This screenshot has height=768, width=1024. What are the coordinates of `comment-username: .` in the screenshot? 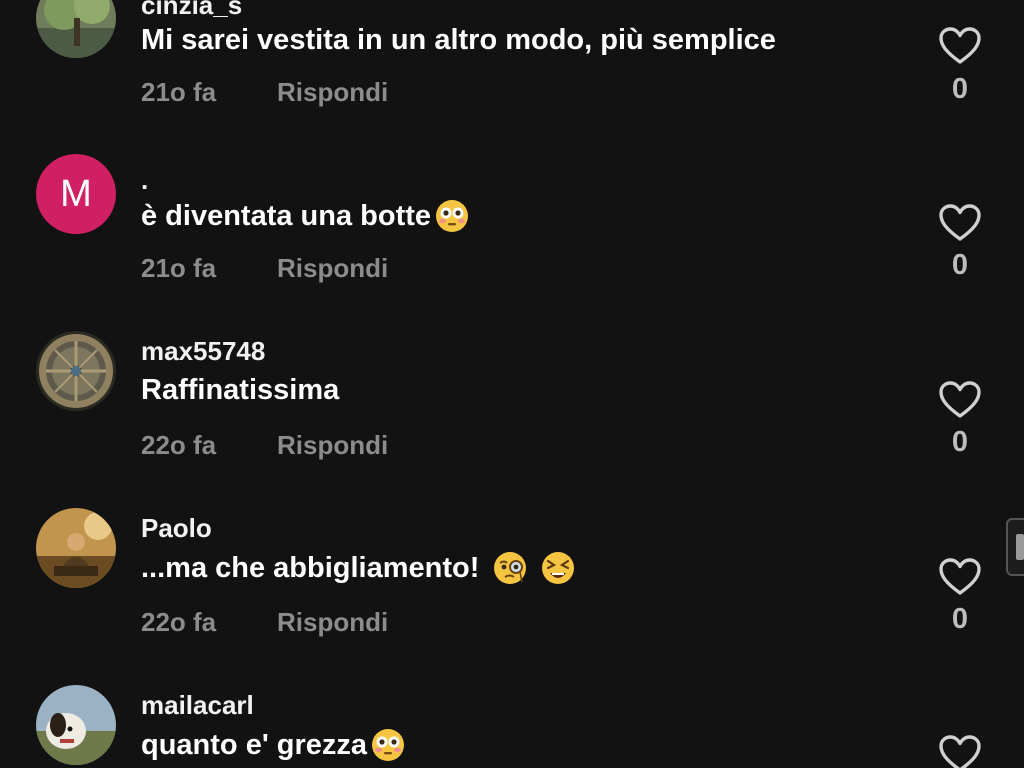 It's located at (144, 180).